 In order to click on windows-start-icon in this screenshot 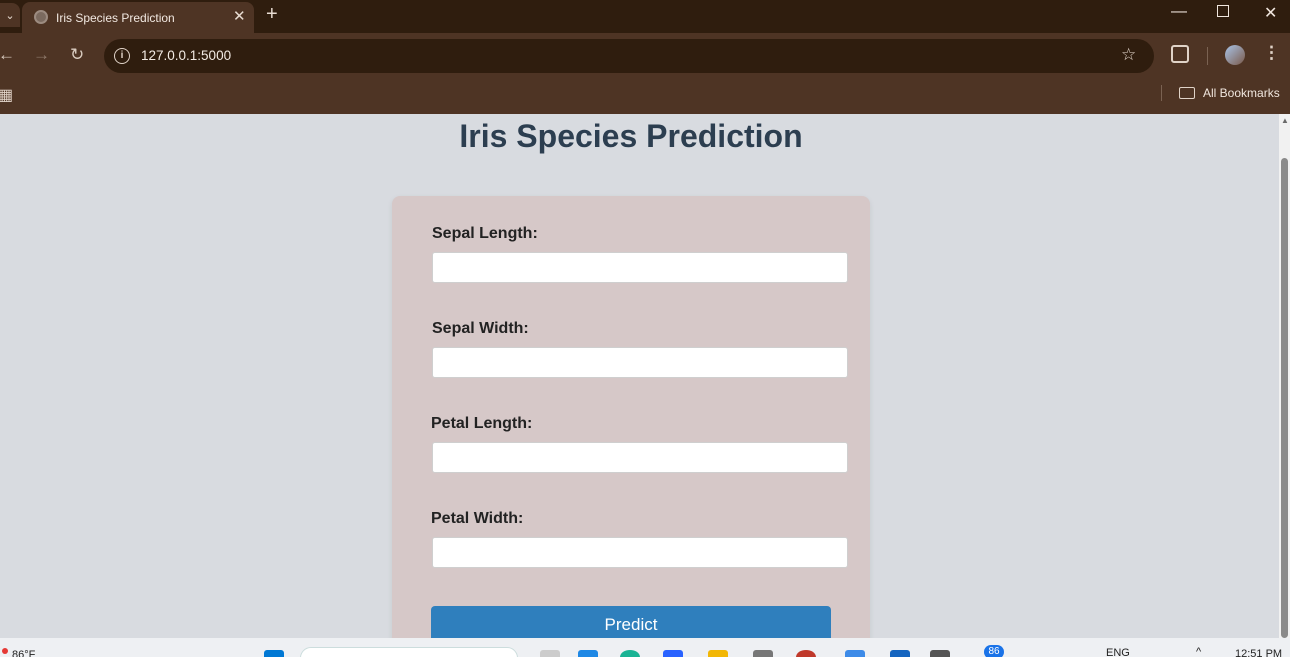, I will do `click(274, 653)`.